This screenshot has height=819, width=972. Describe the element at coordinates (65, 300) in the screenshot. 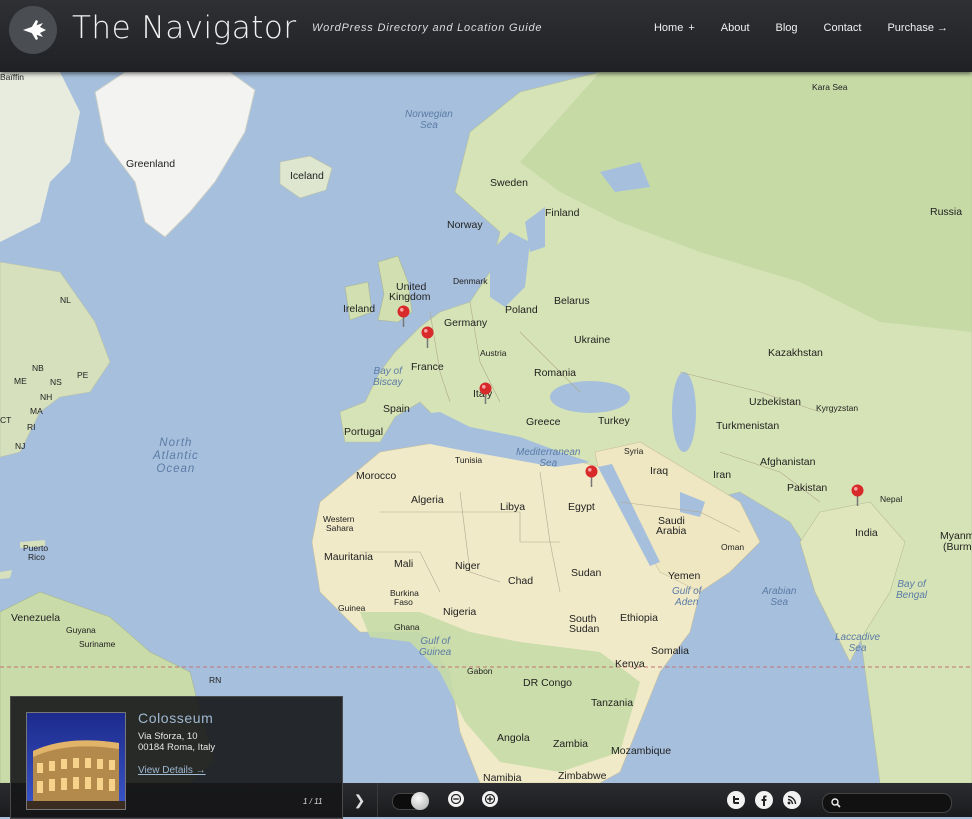

I see `map-label: NL` at that location.